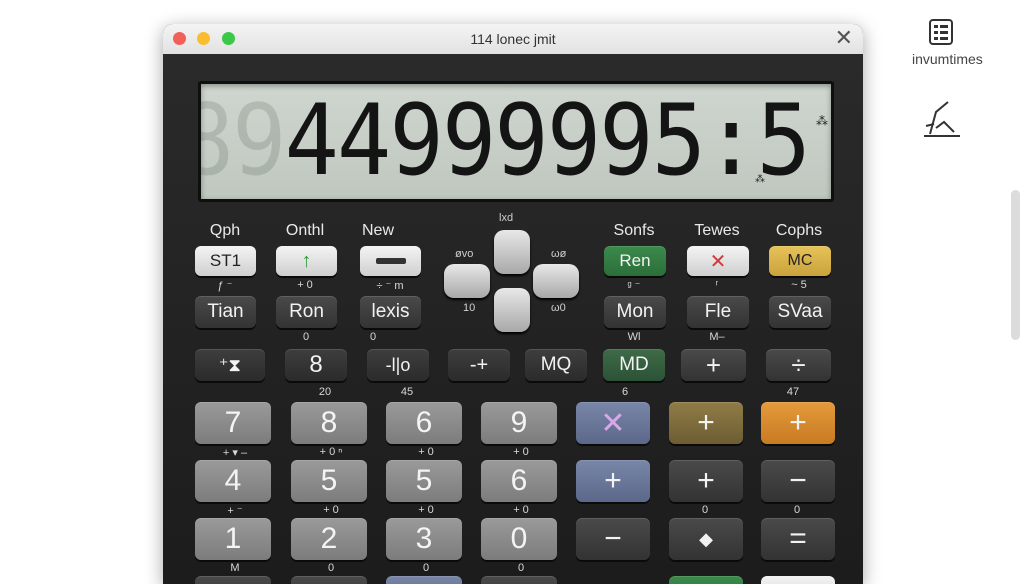 This screenshot has height=584, width=1024. Describe the element at coordinates (479, 365) in the screenshot. I see `plus-minus-key: -+` at that location.